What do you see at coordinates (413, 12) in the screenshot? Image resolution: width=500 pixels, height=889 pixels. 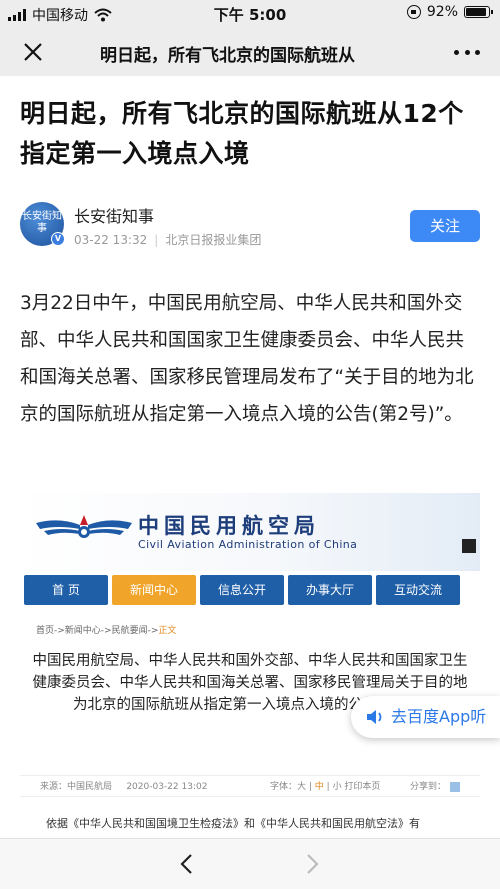 I see `rotation-lock-icon` at bounding box center [413, 12].